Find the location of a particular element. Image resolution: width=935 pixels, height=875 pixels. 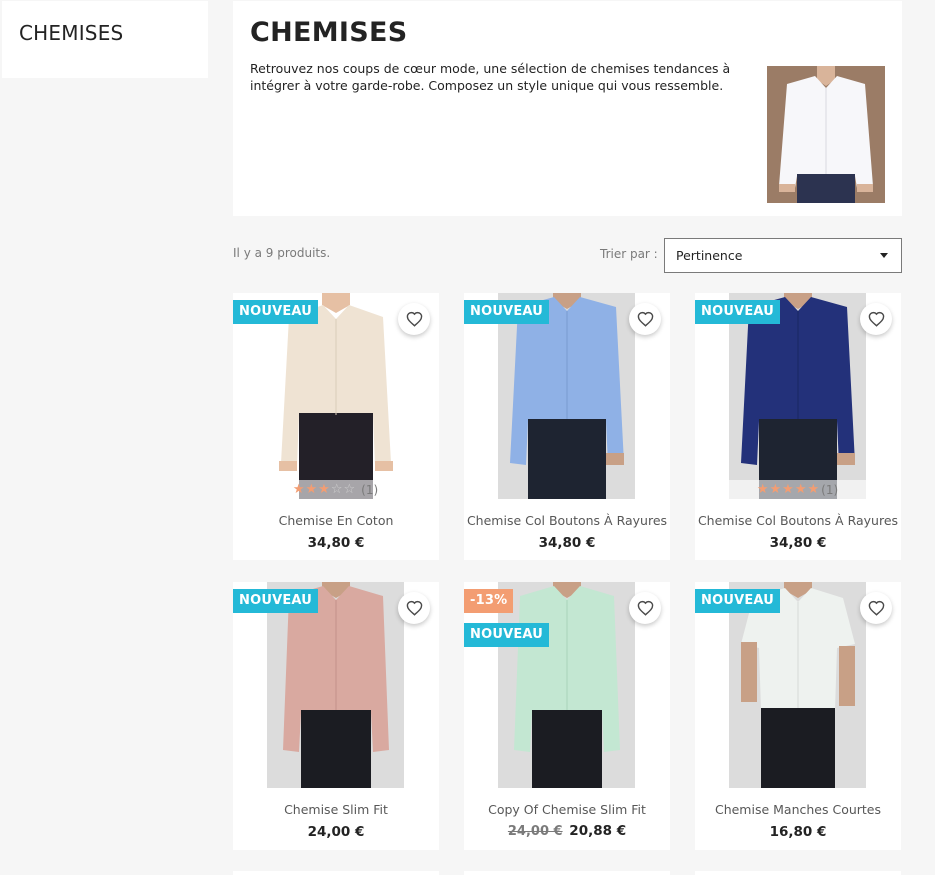

product-card: NOUVEAU Chemise Slim Fit 24,00 € is located at coordinates (336, 716).